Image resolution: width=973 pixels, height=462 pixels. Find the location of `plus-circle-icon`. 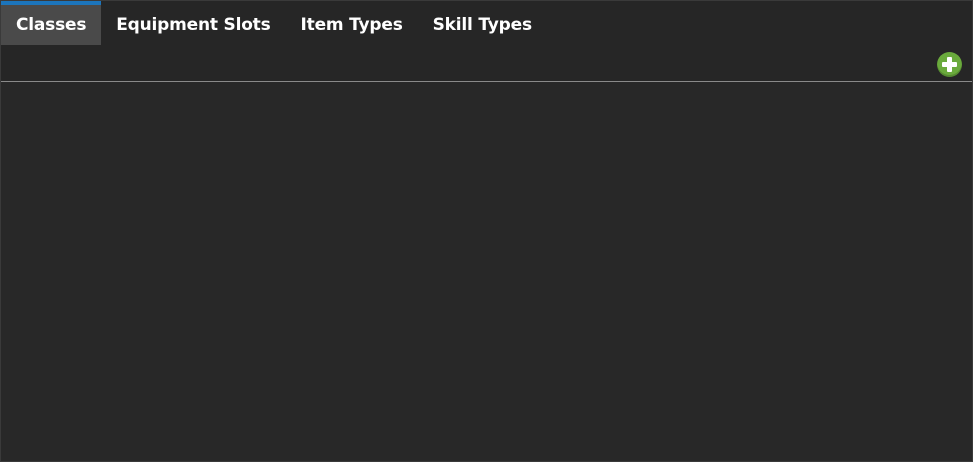

plus-circle-icon is located at coordinates (949, 64).